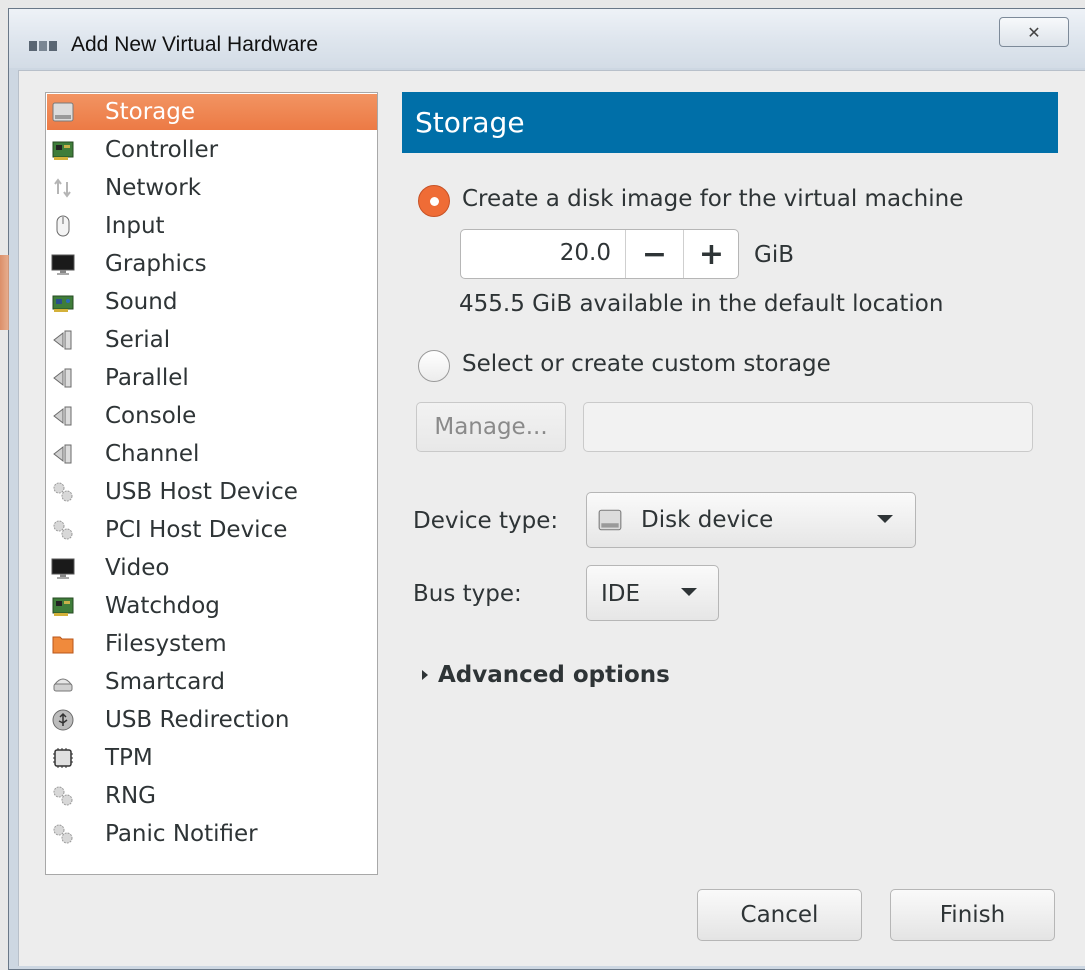 This screenshot has height=970, width=1085. I want to click on panic-gears-icon, so click(63, 834).